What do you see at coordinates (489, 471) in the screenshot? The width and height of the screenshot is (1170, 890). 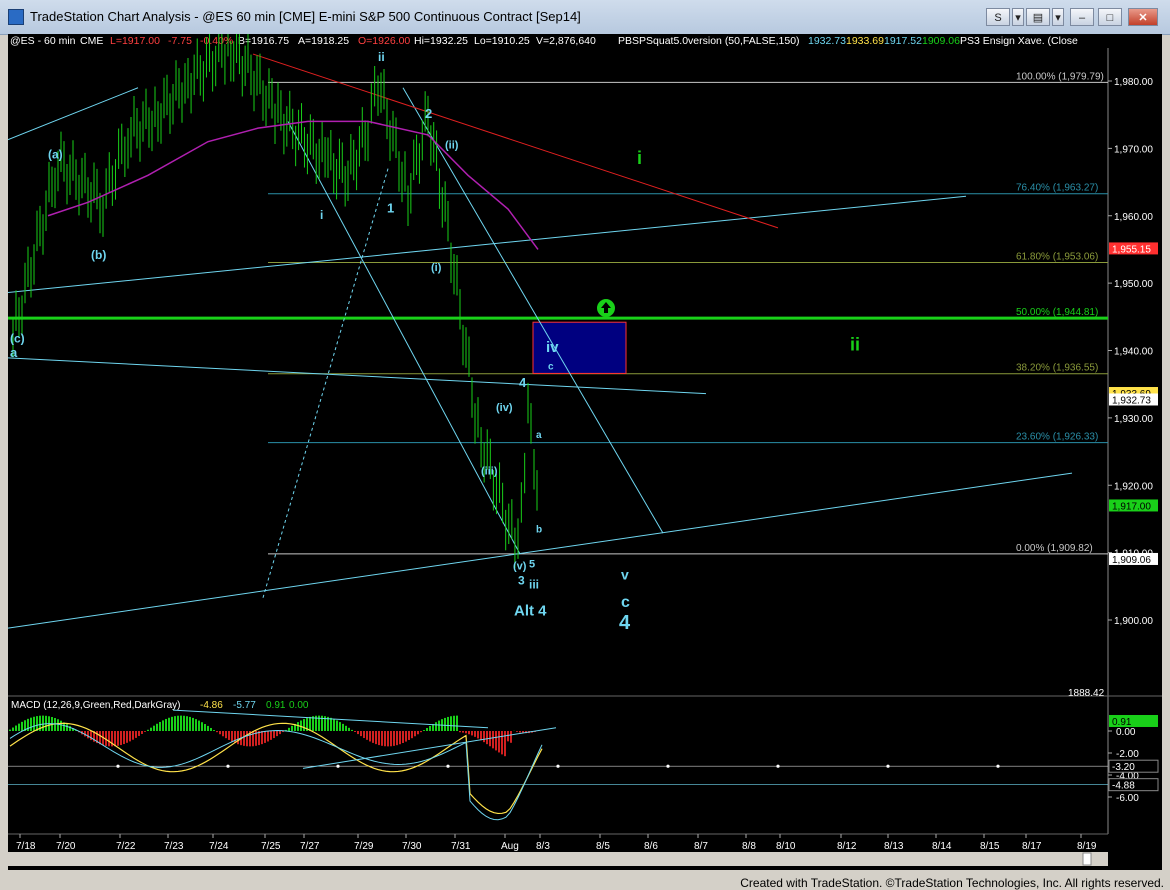 I see `wave-label: (iii)` at bounding box center [489, 471].